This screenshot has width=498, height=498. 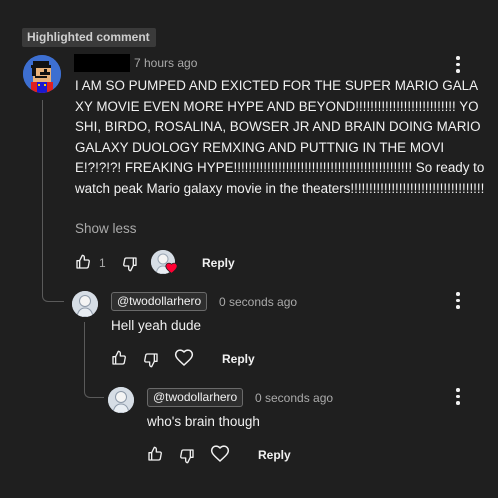 What do you see at coordinates (203, 421) in the screenshot?
I see `reply-text: who's brain though` at bounding box center [203, 421].